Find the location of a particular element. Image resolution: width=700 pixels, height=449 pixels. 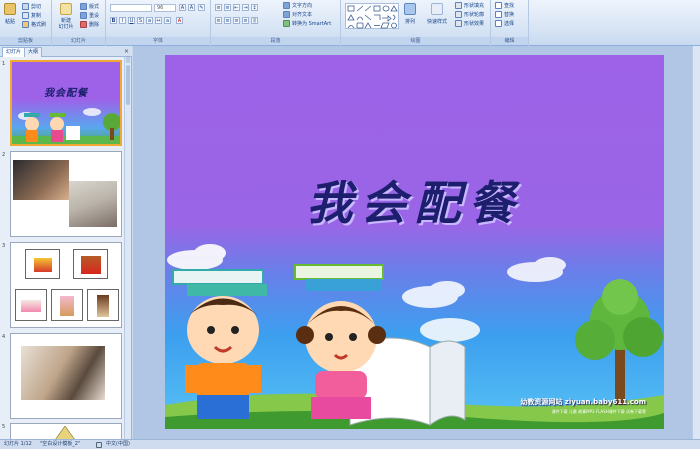

close-icon: × is located at coordinates (126, 51).